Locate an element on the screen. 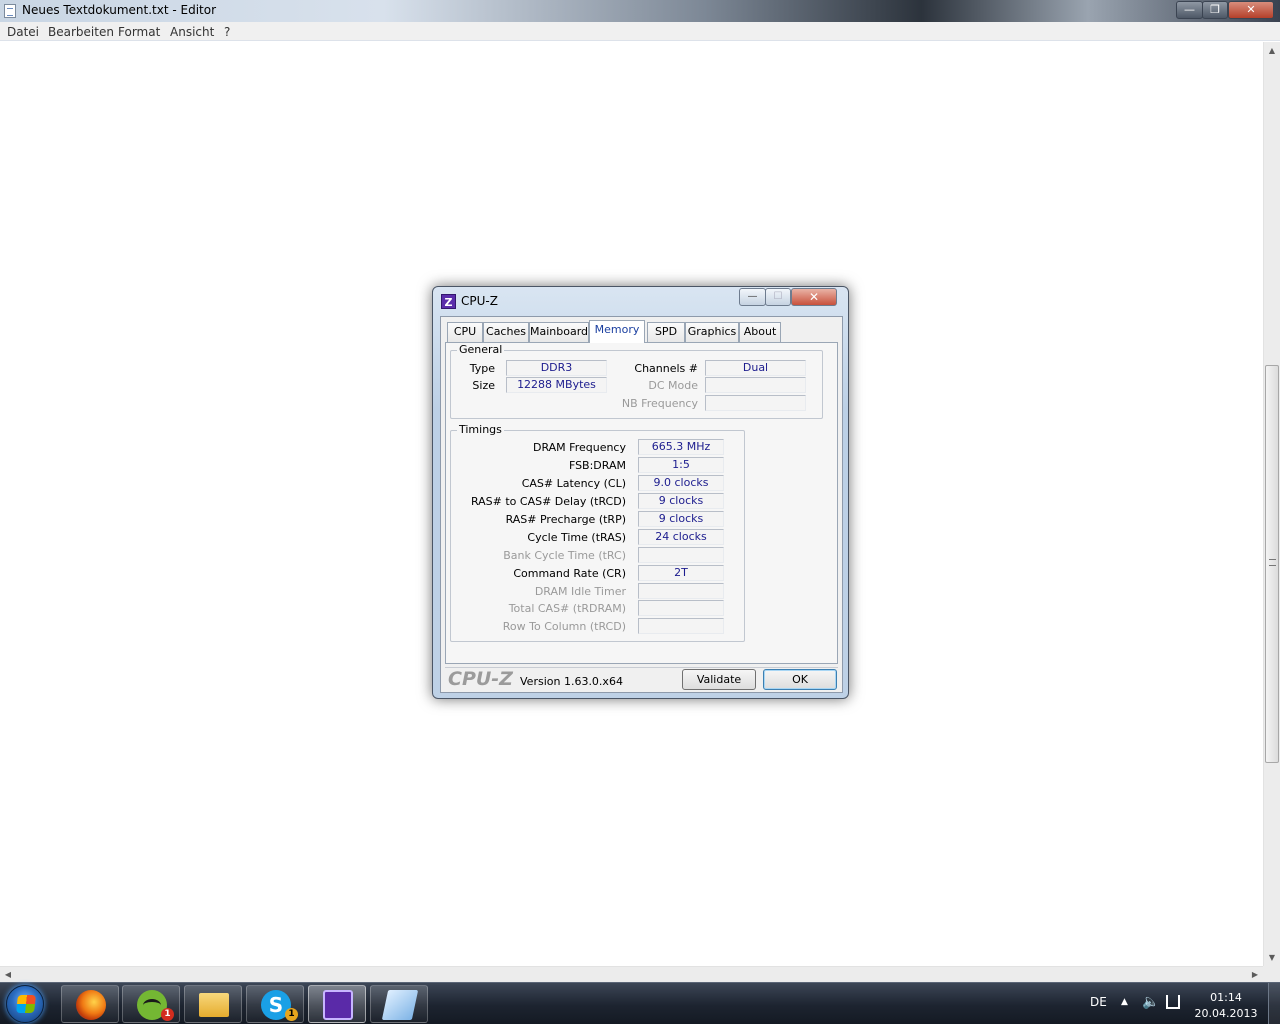 Image resolution: width=1280 pixels, height=1024 pixels. close-button: ✕ is located at coordinates (1251, 10).